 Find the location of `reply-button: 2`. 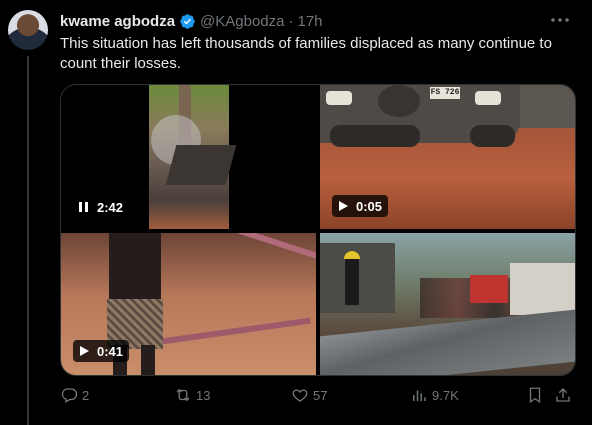

reply-button: 2 is located at coordinates (74, 395).